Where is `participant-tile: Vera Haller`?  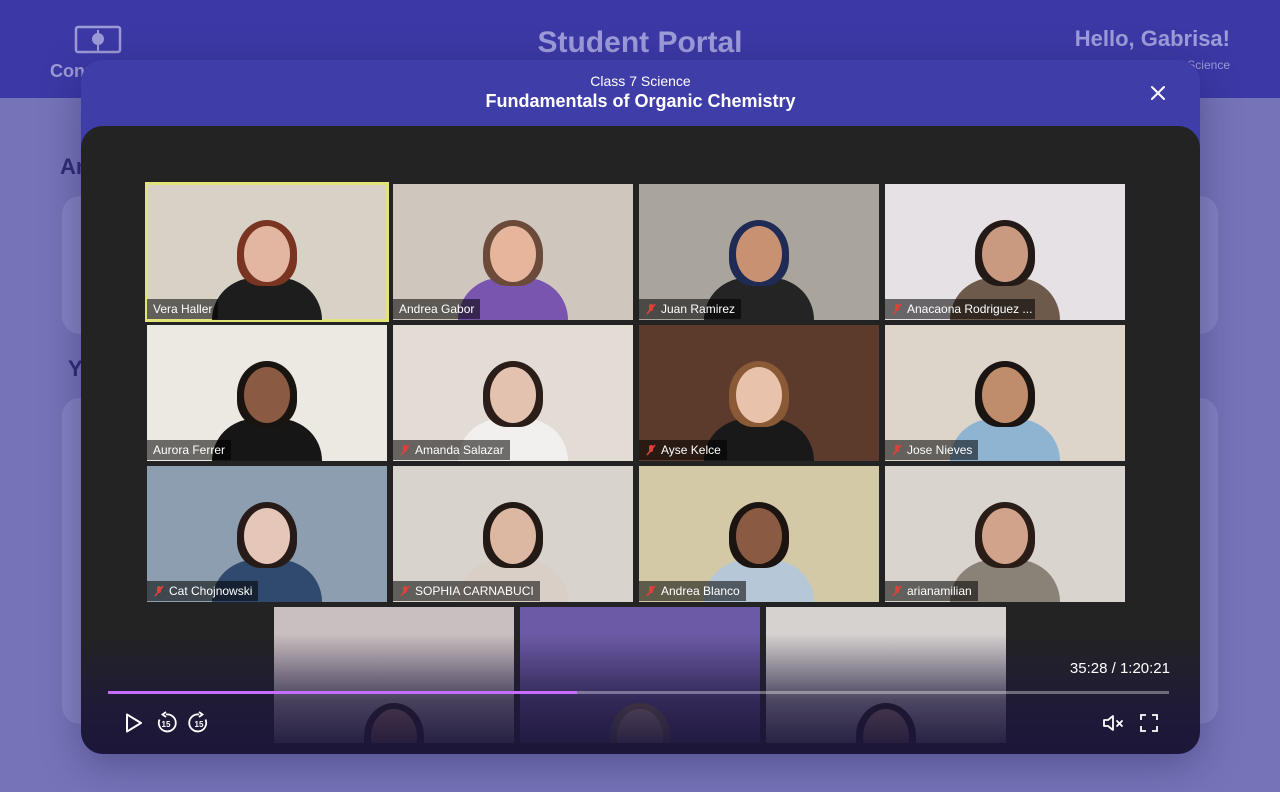
participant-tile: Vera Haller is located at coordinates (267, 252).